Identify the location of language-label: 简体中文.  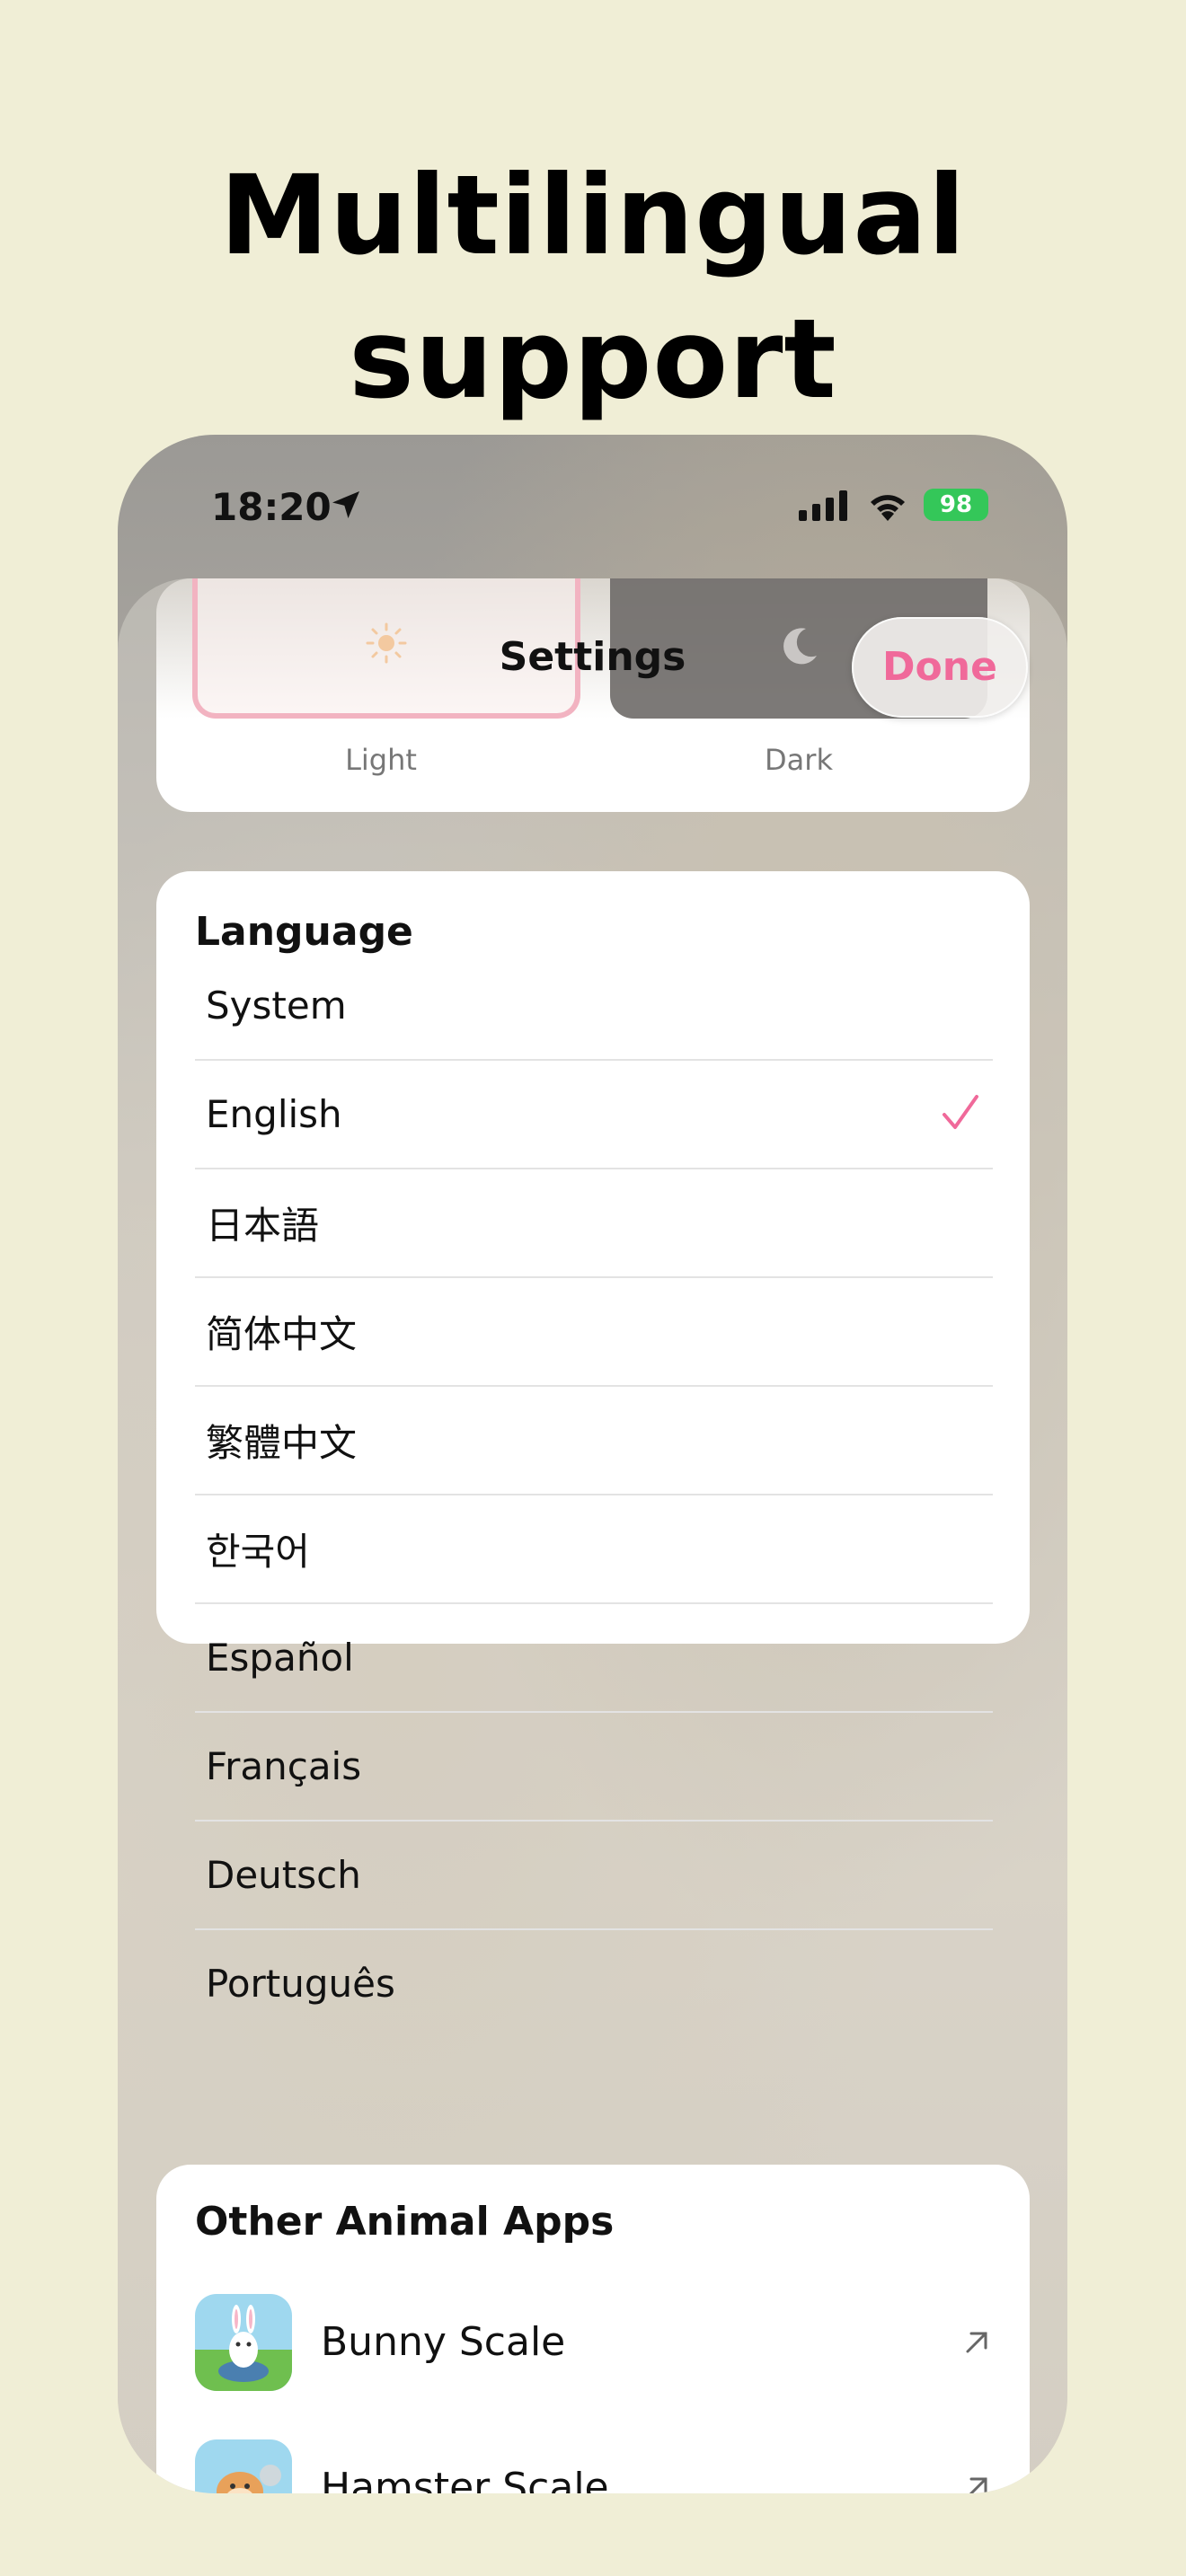
(282, 1334).